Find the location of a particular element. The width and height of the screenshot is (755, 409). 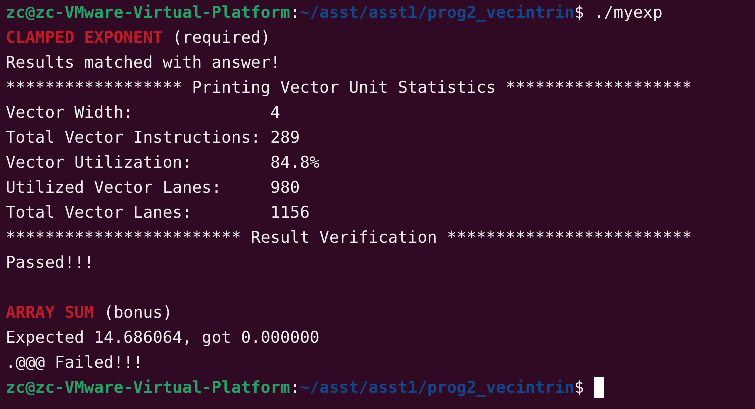

stat-label: Utilized Vector Lanes: is located at coordinates (114, 188).